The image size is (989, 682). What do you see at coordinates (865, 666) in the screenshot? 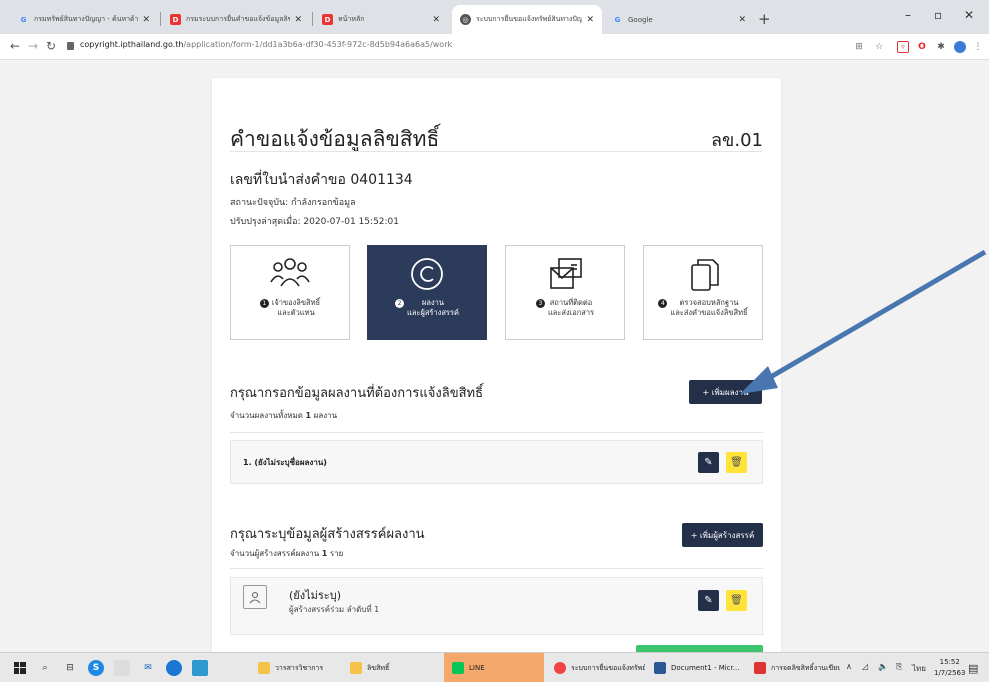
I see `network-icon: ◿` at bounding box center [865, 666].